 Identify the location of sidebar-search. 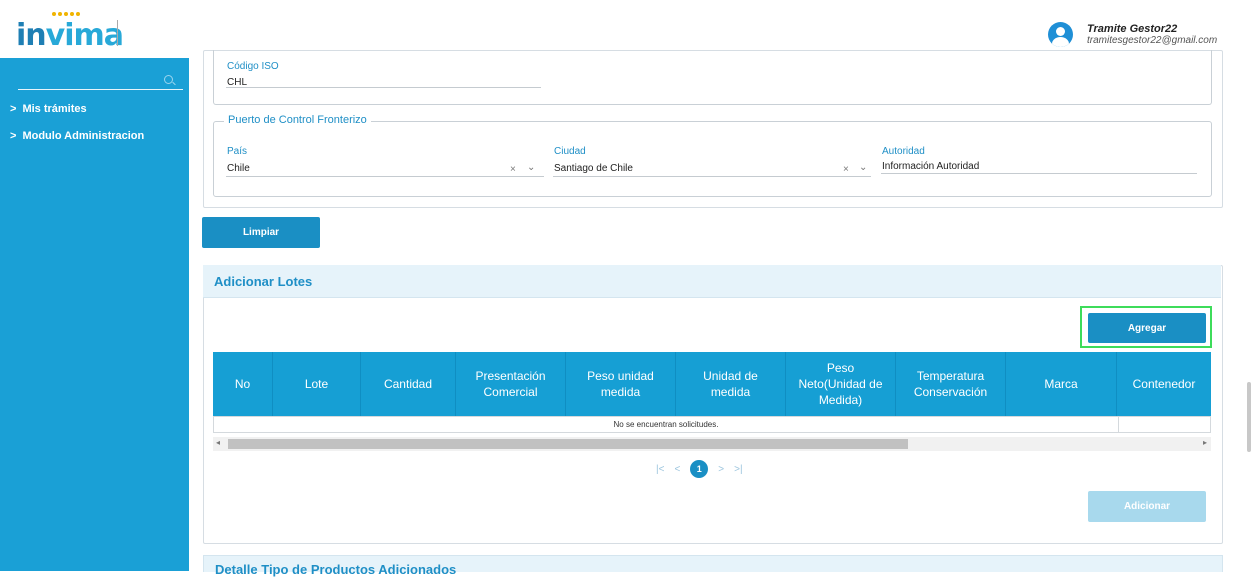
(100, 80).